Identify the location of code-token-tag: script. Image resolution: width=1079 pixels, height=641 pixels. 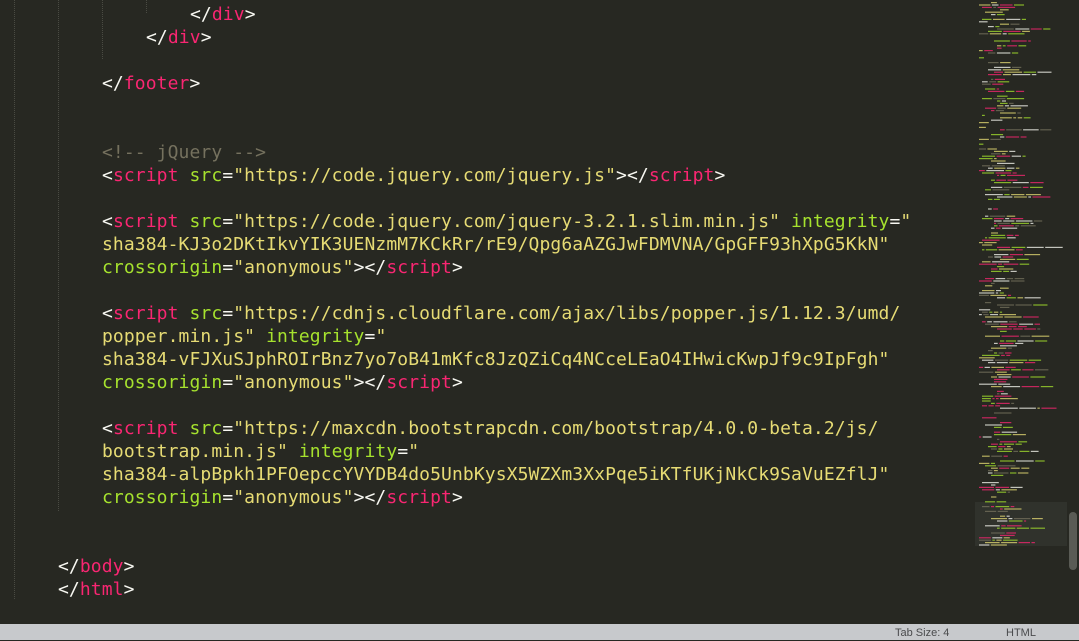
(145, 175).